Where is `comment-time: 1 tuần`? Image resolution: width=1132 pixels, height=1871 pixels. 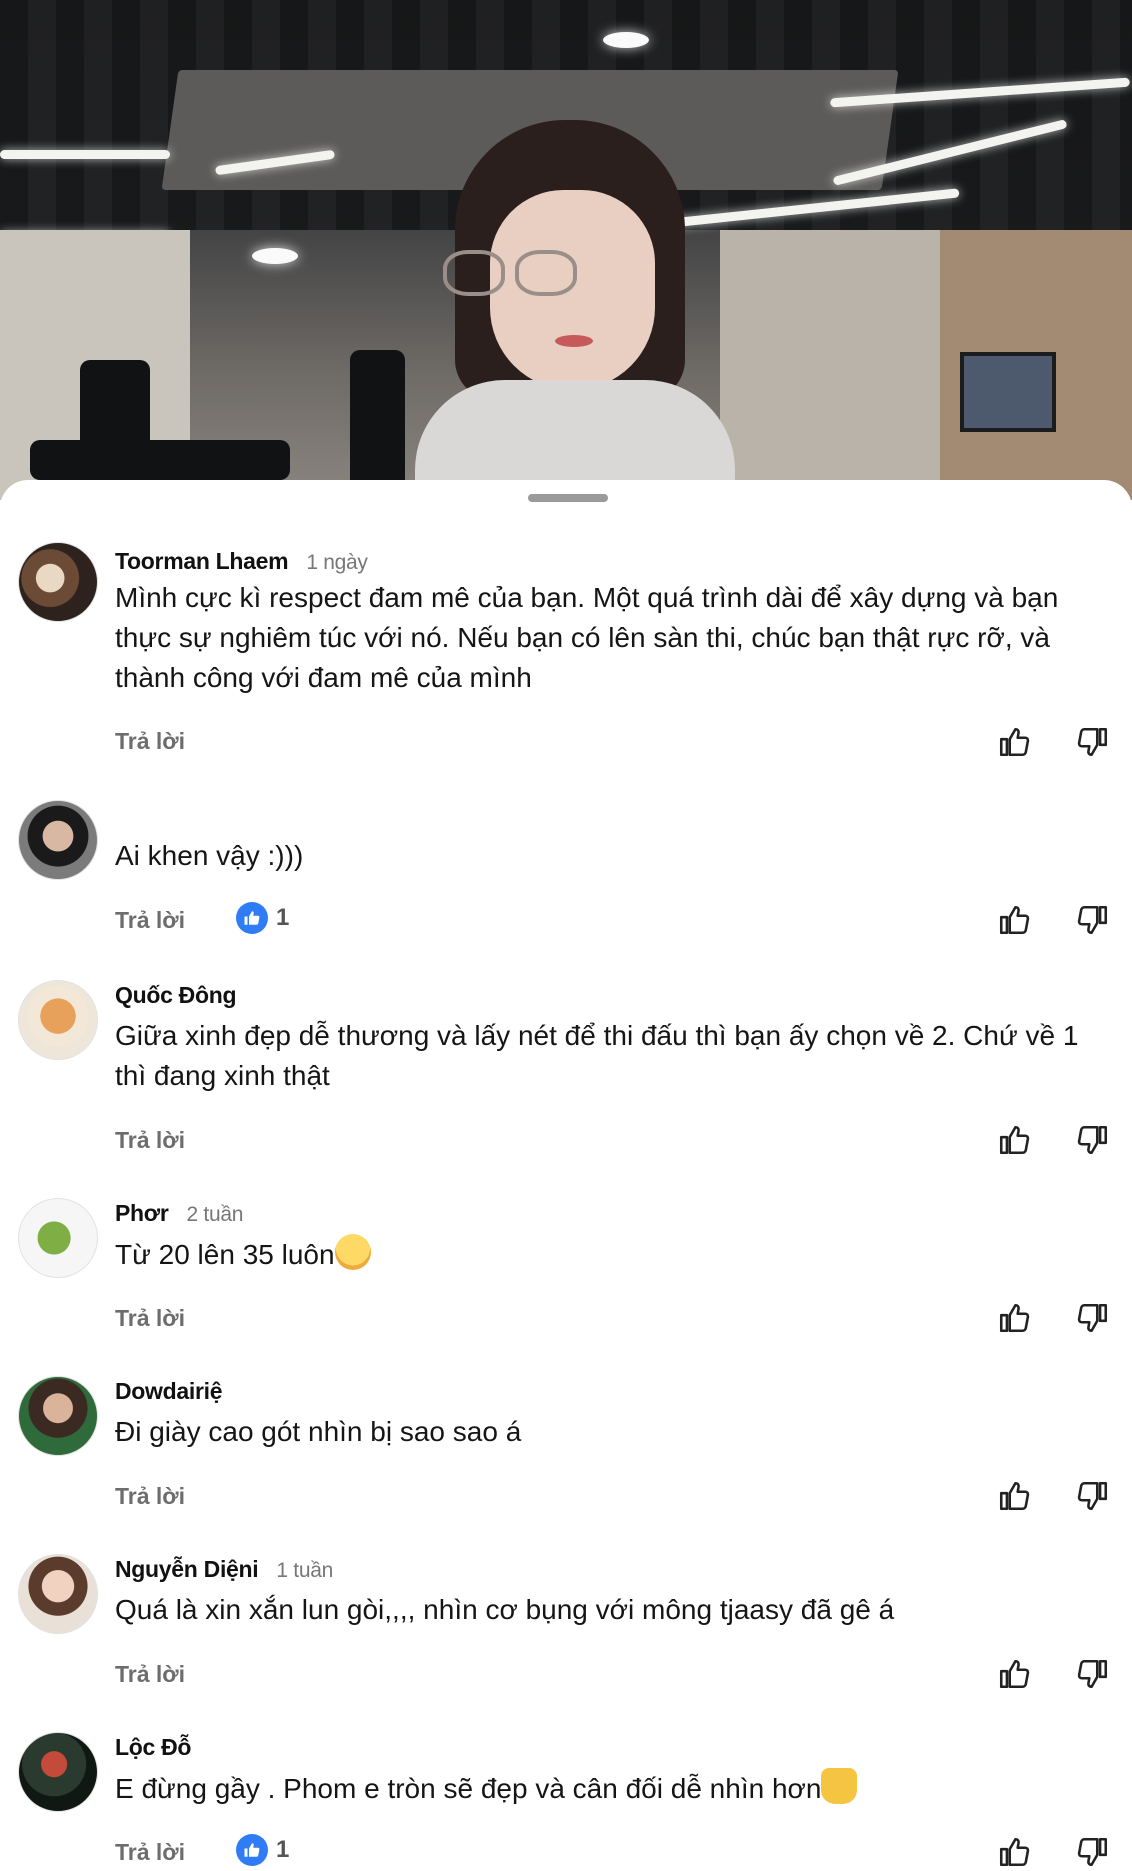
comment-time: 1 tuần is located at coordinates (304, 1570).